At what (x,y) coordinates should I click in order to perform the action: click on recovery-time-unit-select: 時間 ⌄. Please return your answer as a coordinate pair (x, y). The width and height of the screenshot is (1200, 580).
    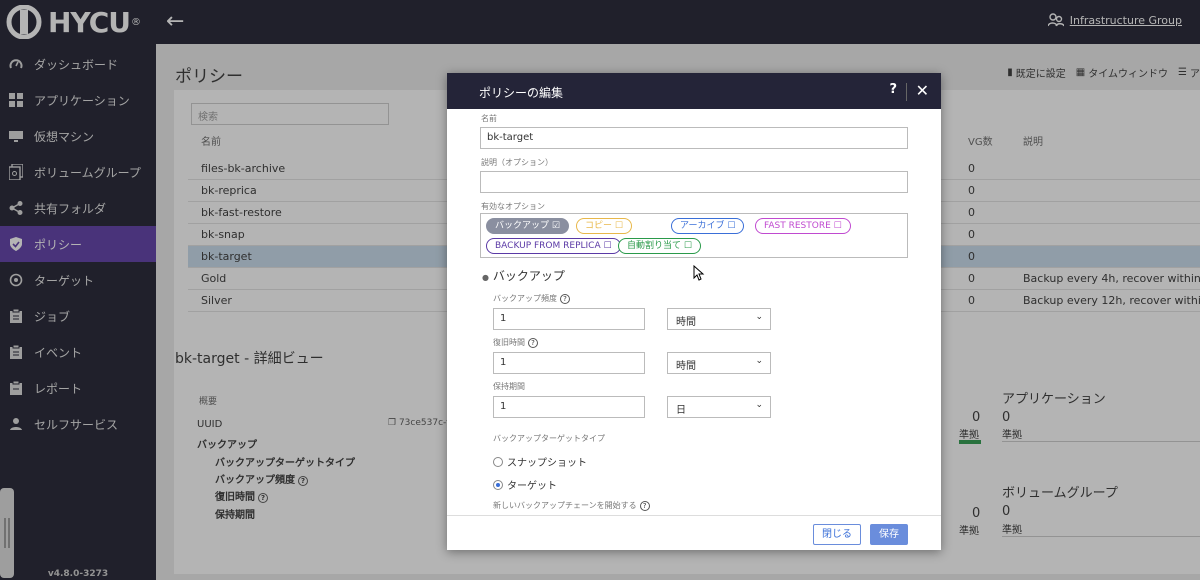
    Looking at the image, I should click on (719, 363).